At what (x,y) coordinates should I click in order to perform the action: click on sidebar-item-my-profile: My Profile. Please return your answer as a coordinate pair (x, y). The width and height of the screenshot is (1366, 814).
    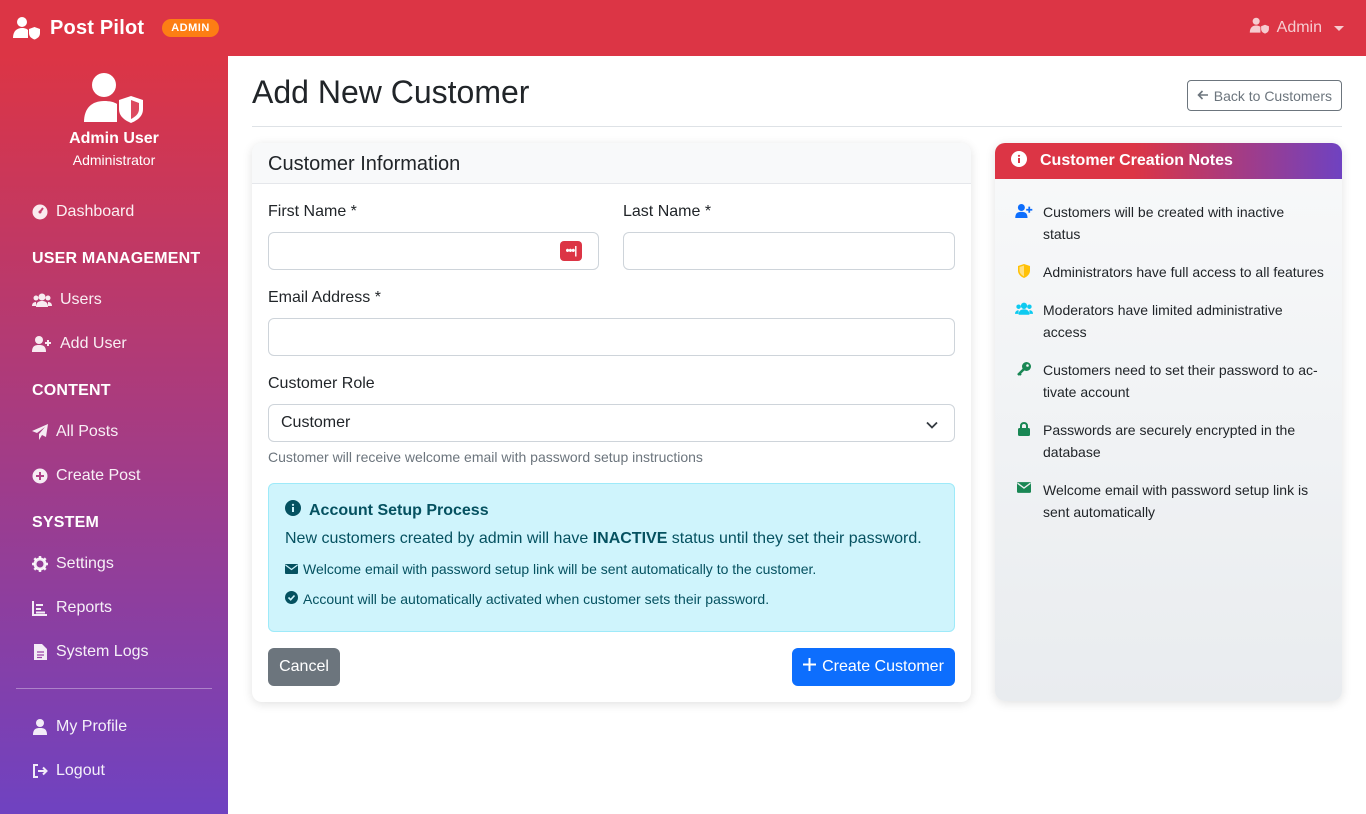
    Looking at the image, I should click on (114, 727).